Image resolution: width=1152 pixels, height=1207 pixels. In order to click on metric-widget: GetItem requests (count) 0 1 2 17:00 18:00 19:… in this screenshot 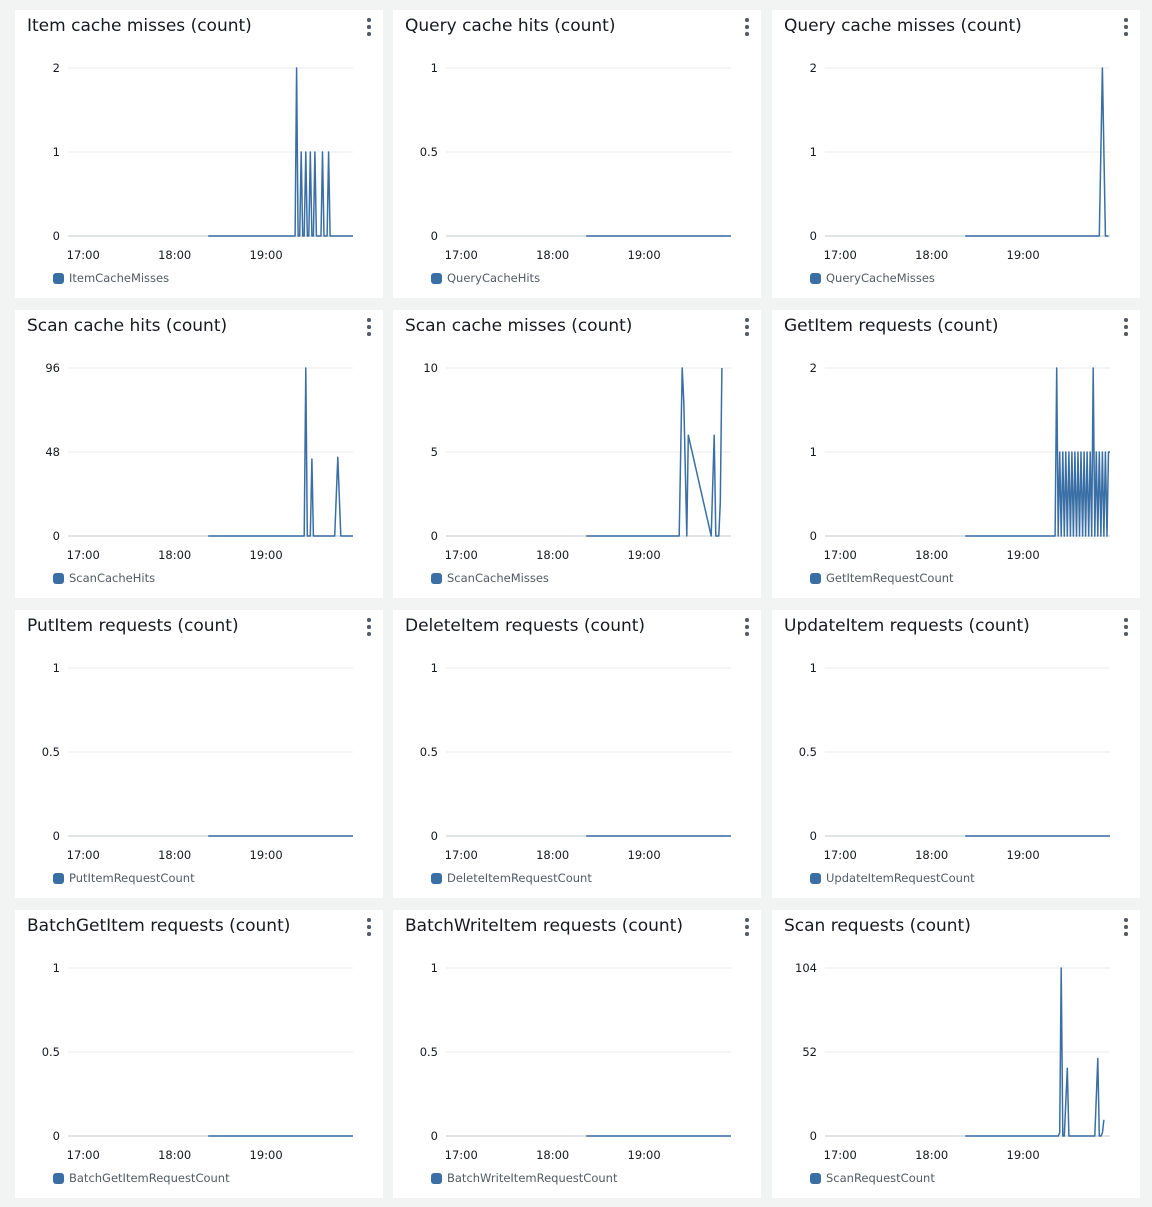, I will do `click(956, 454)`.